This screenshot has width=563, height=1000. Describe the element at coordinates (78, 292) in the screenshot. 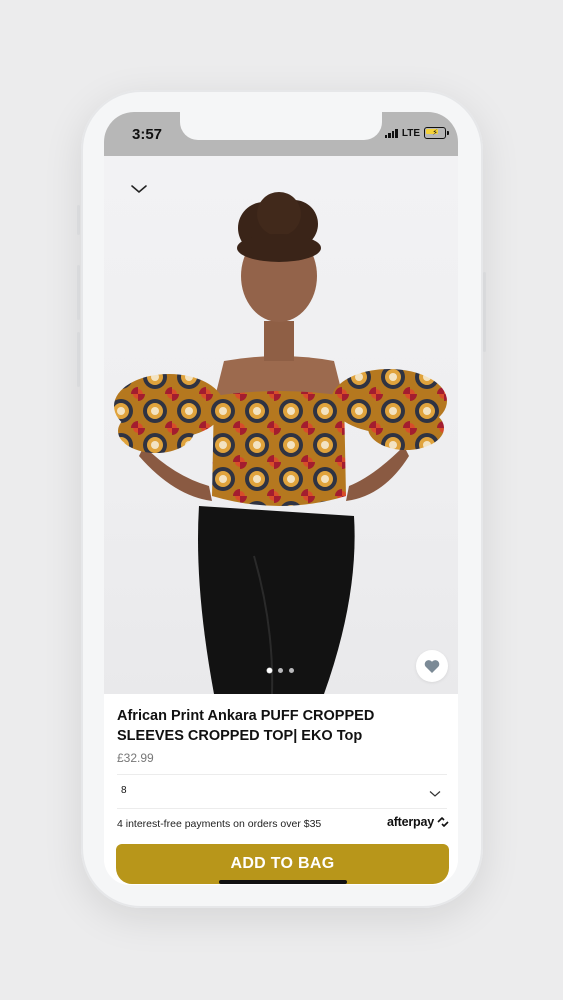

I see `volume-up-button` at that location.